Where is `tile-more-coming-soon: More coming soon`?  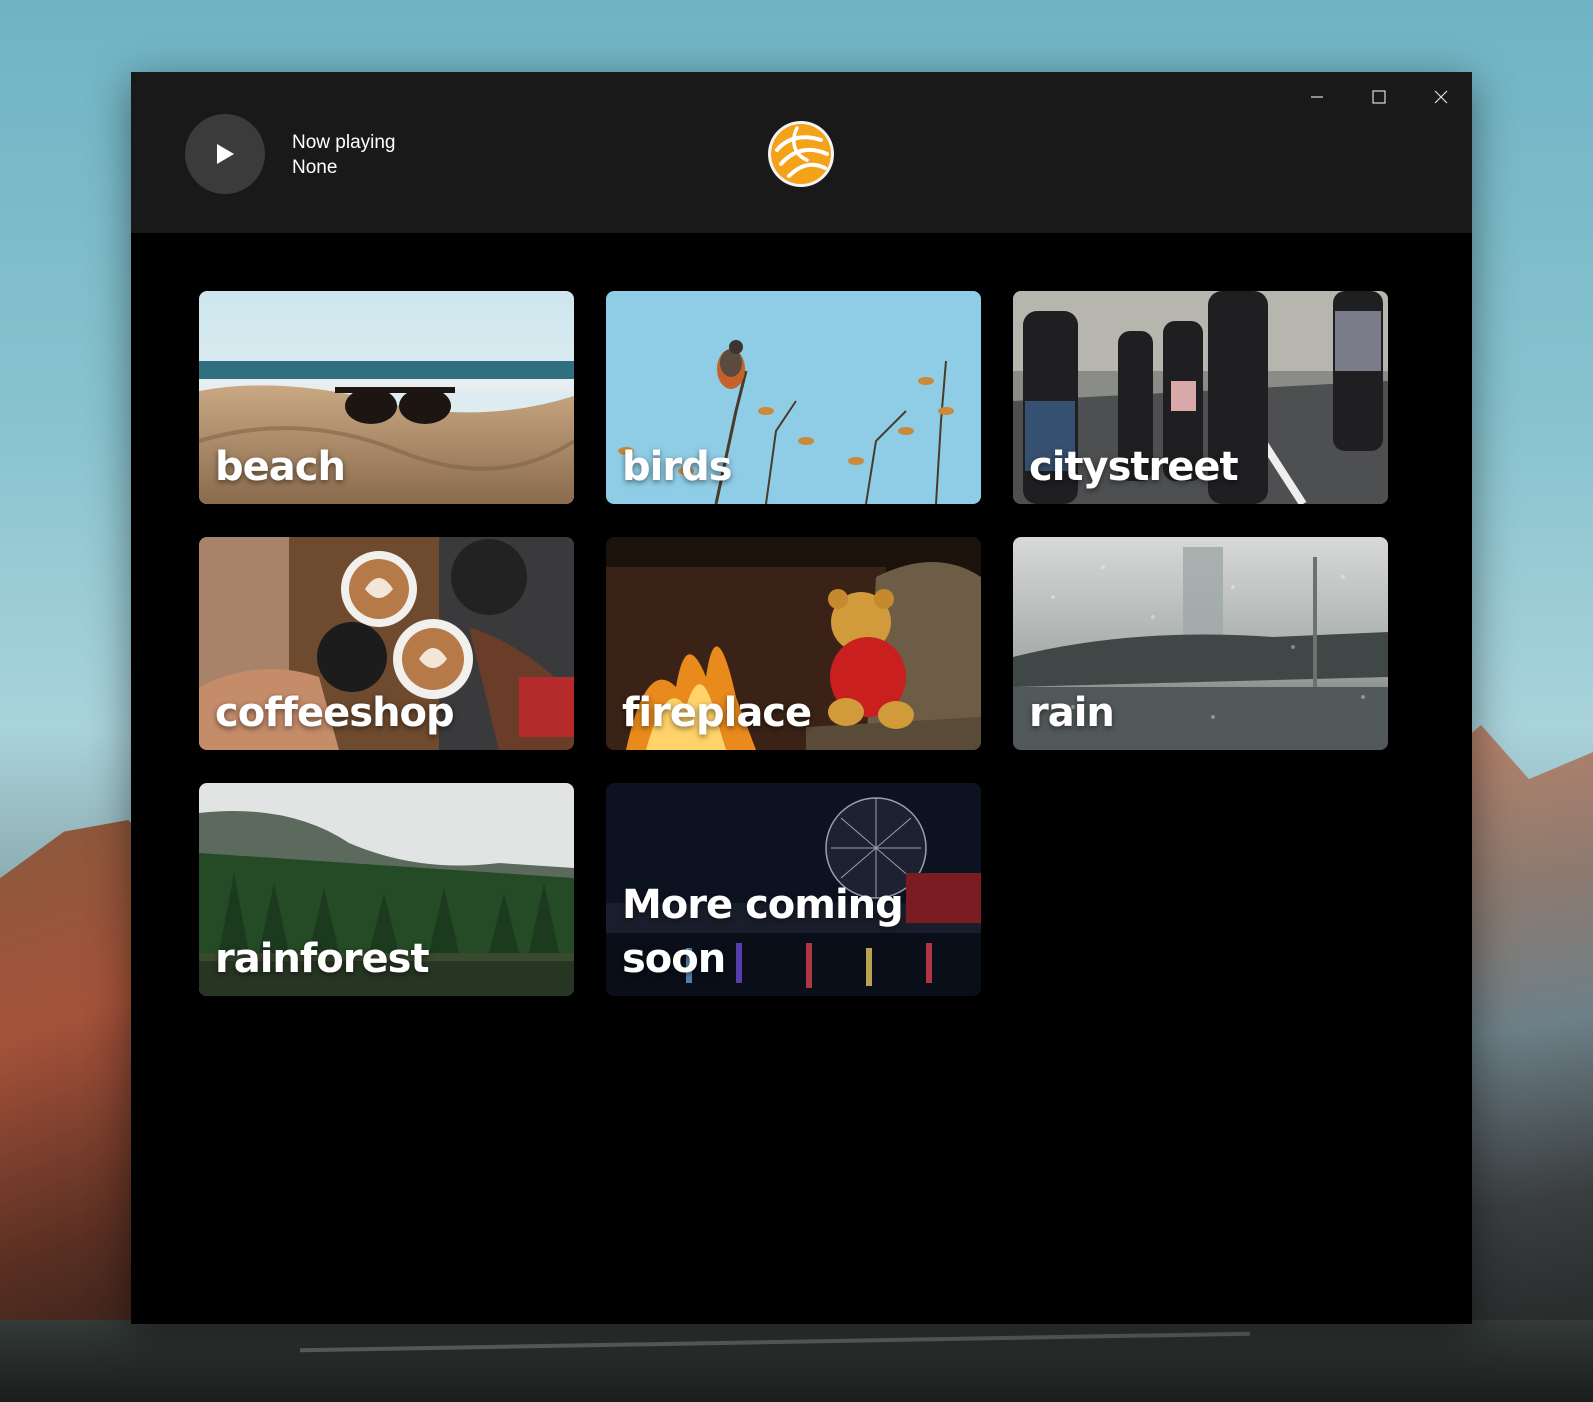
tile-more-coming-soon: More coming soon is located at coordinates (793, 889).